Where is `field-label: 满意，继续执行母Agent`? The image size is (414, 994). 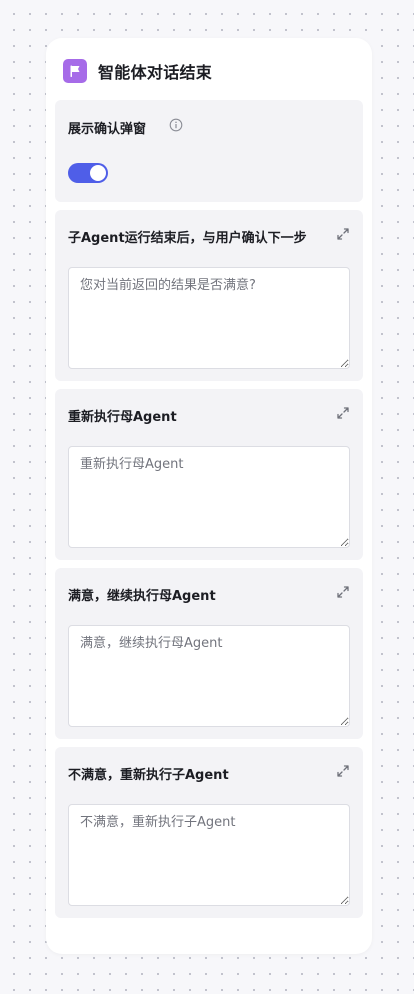
field-label: 满意，继续执行母Agent is located at coordinates (142, 596).